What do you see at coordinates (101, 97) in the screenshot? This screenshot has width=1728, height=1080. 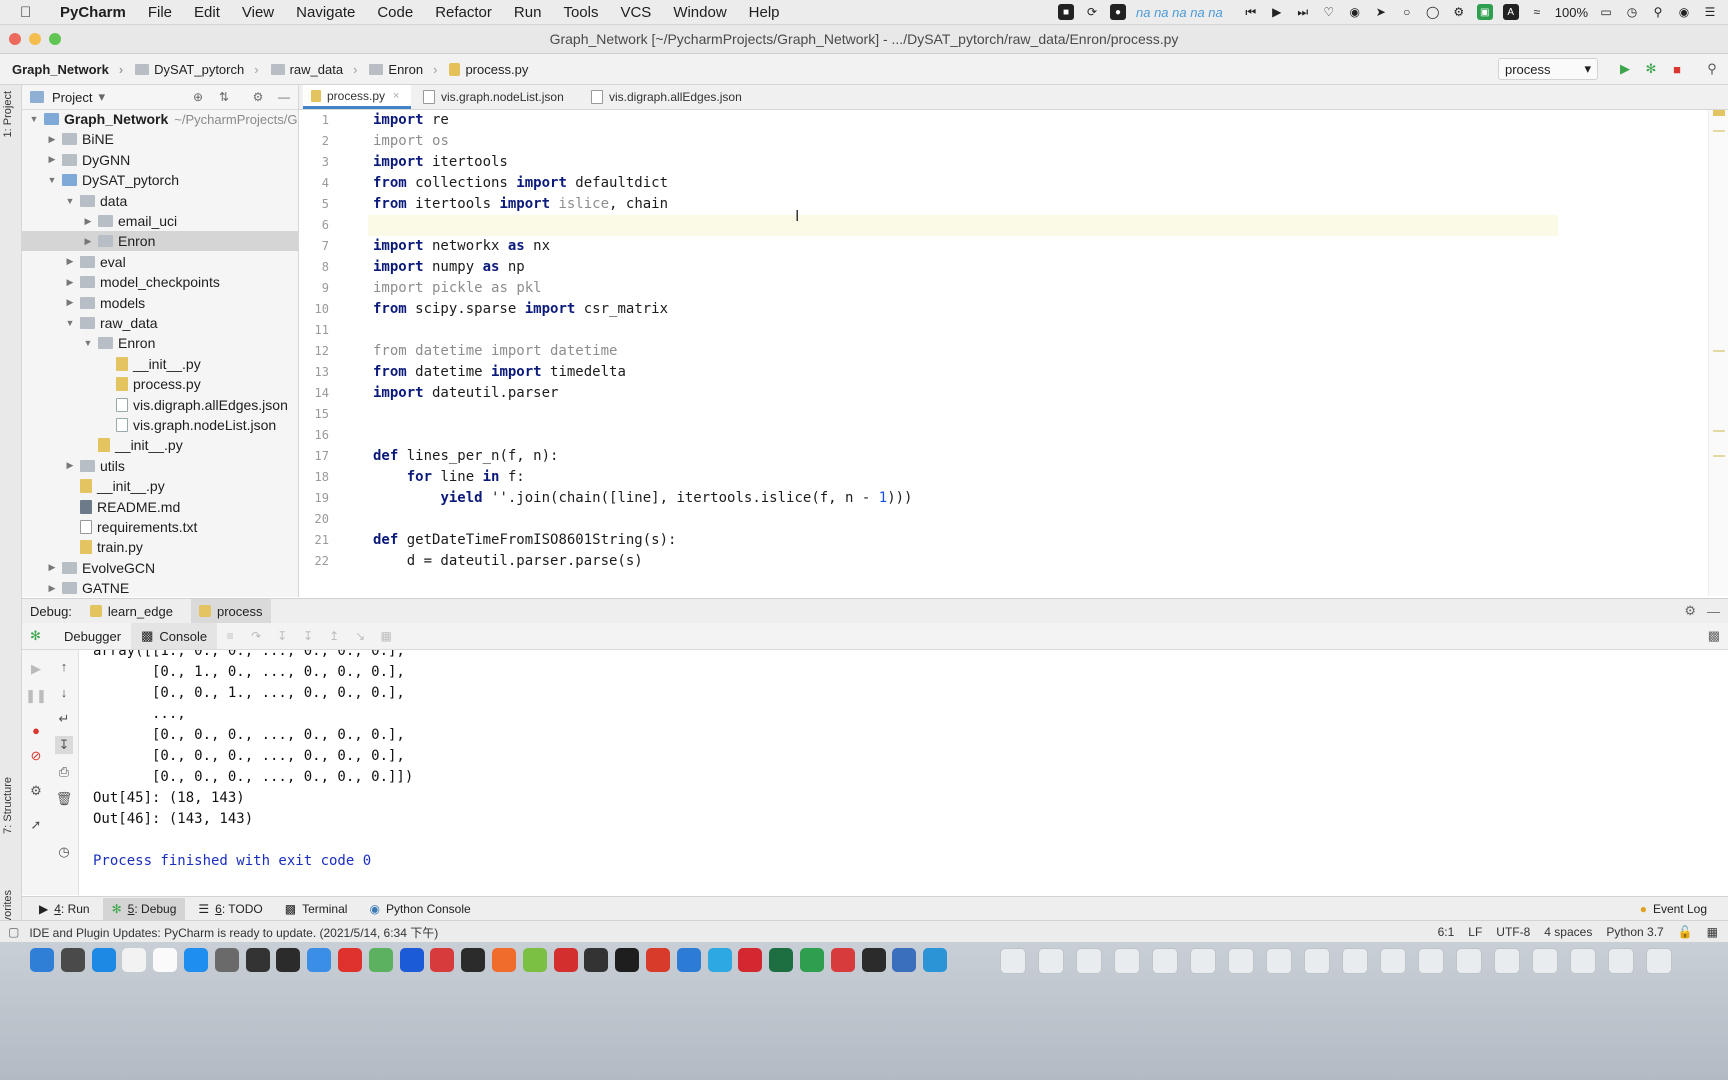 I see `chevron-down-icon: ▾` at bounding box center [101, 97].